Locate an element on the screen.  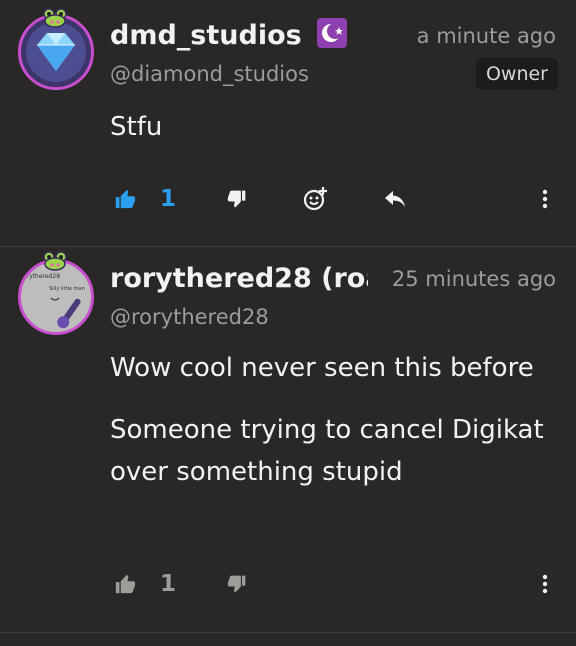
svg-text: orythered28 is located at coordinates (41, 276).